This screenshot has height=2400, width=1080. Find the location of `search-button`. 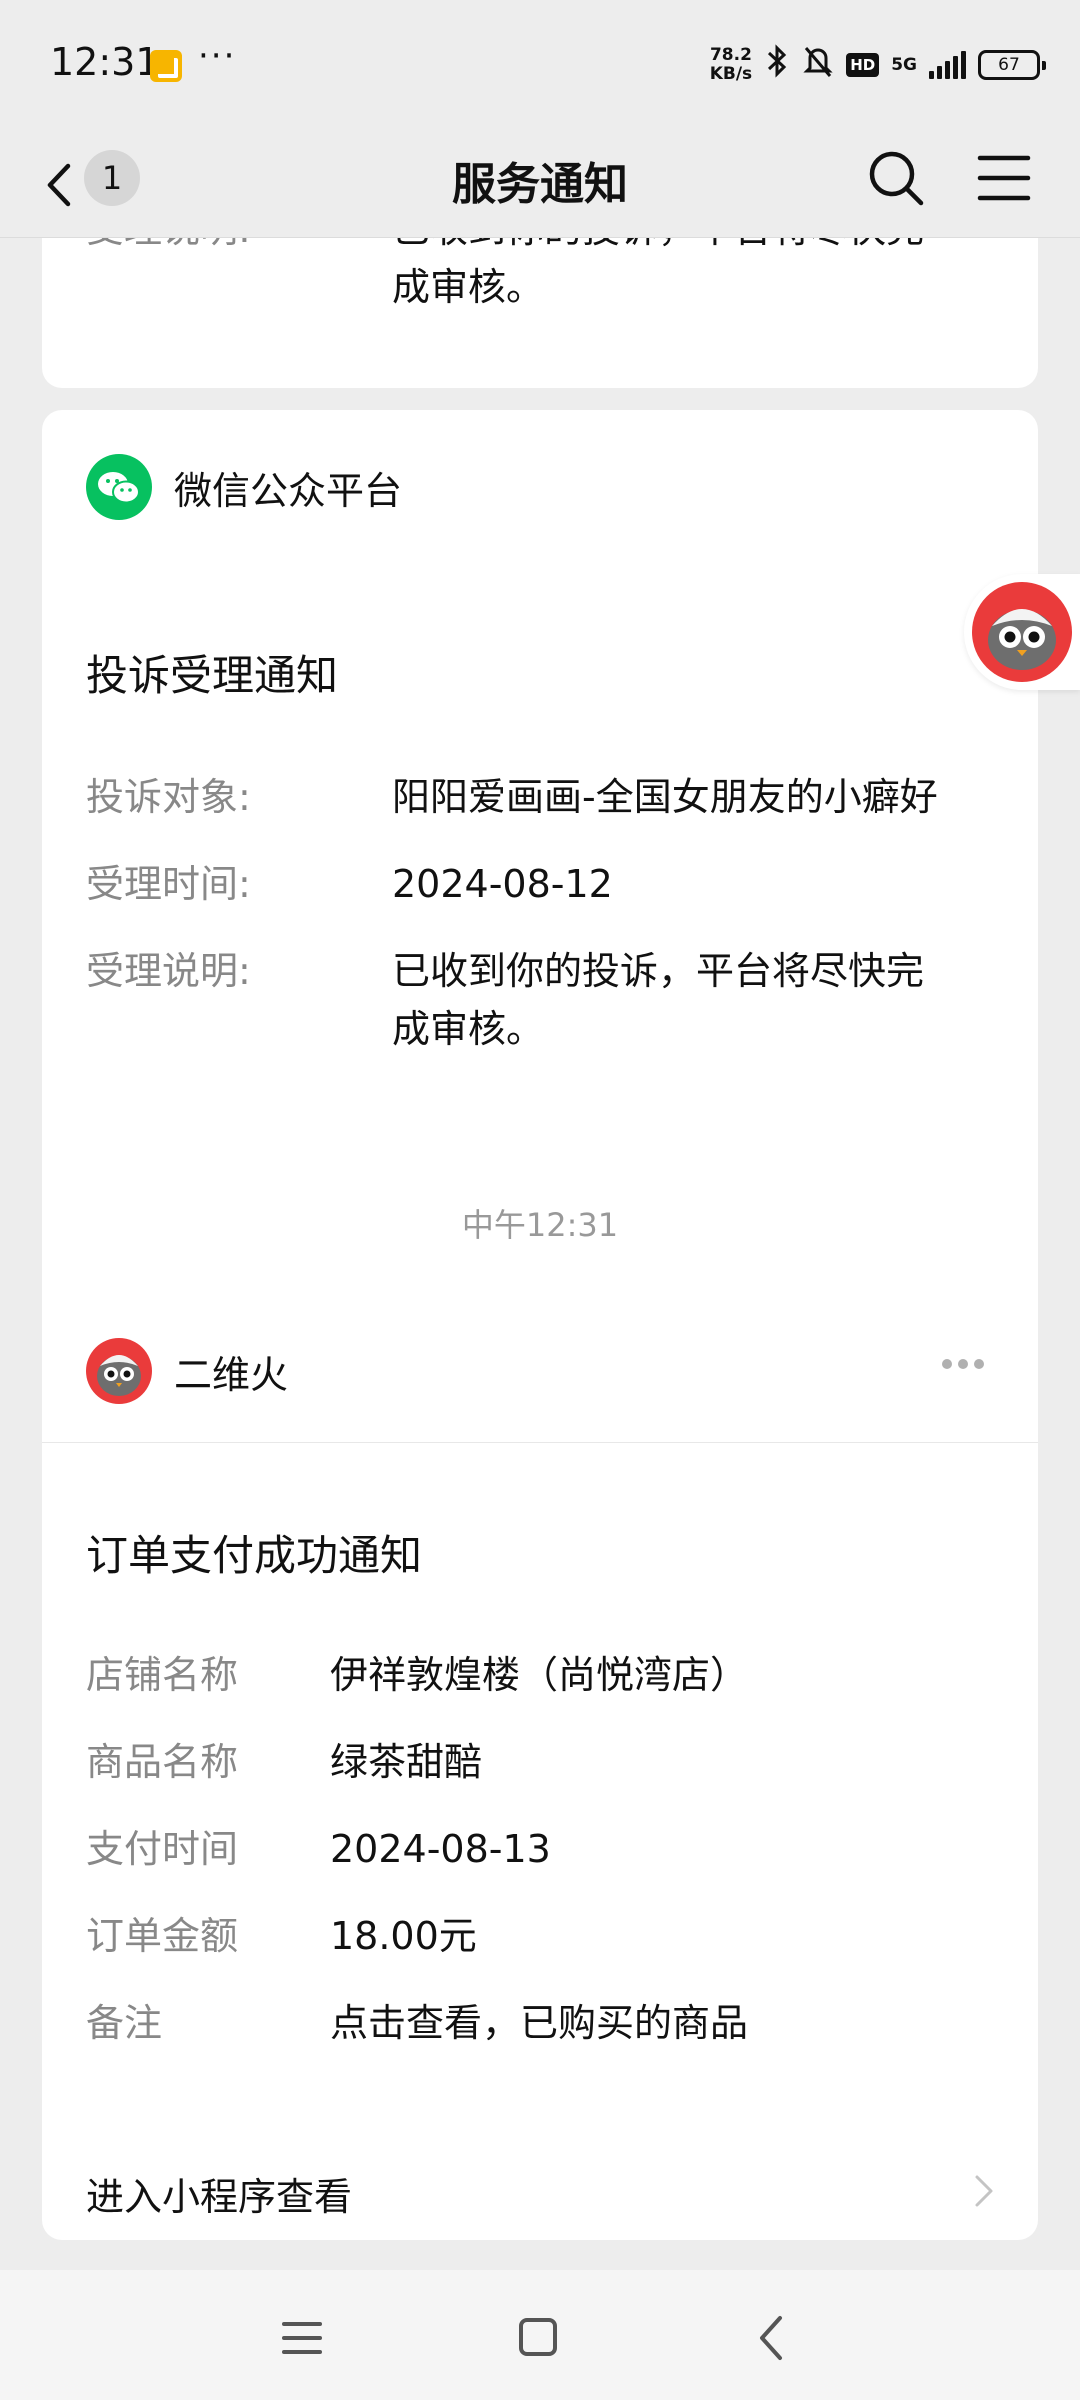

search-button is located at coordinates (896, 178).